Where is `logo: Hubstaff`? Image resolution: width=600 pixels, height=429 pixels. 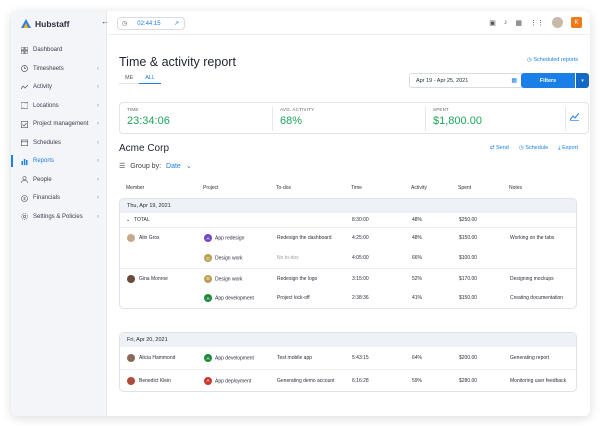 logo: Hubstaff is located at coordinates (45, 24).